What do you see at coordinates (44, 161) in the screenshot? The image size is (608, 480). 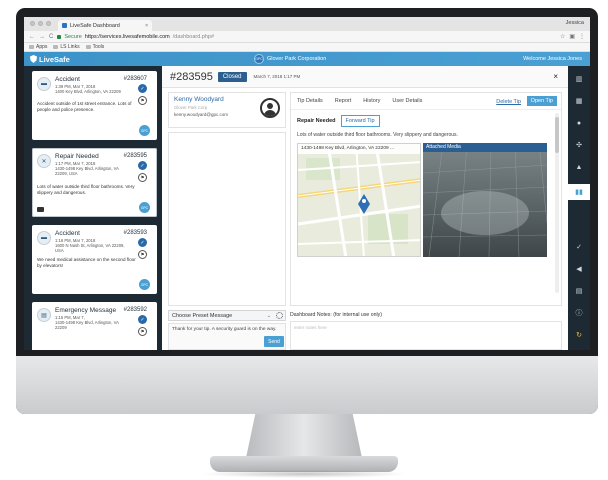 I see `wrench-icon: ✕` at bounding box center [44, 161].